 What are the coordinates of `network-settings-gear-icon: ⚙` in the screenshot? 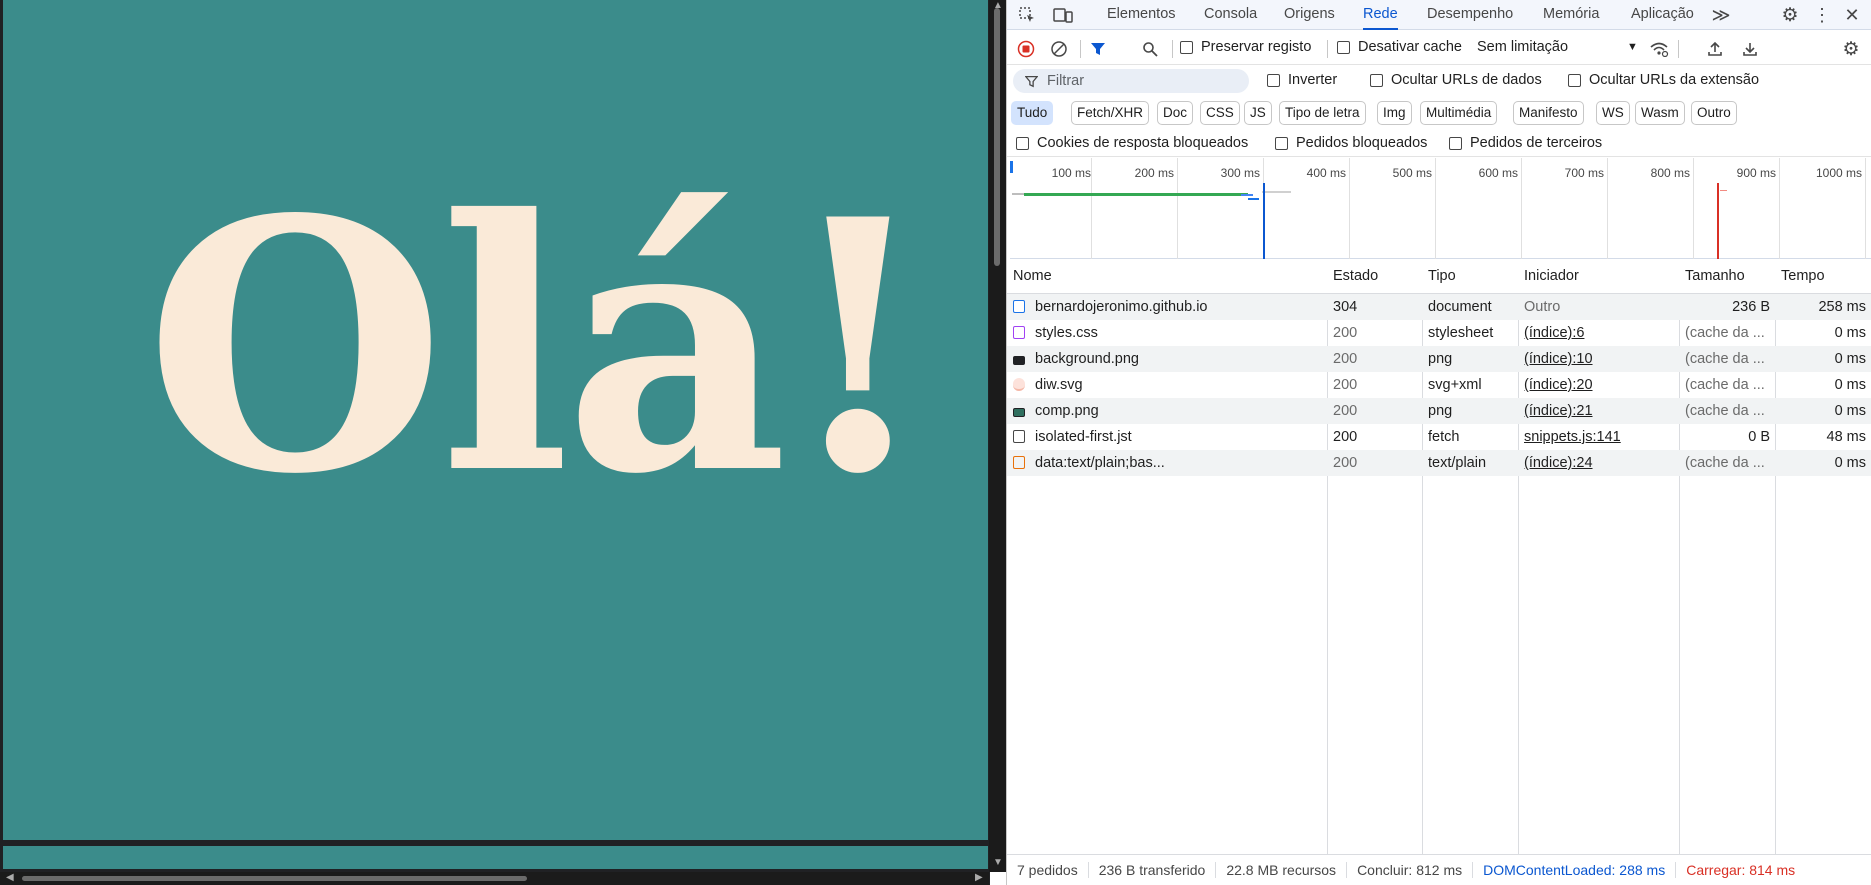 It's located at (1851, 49).